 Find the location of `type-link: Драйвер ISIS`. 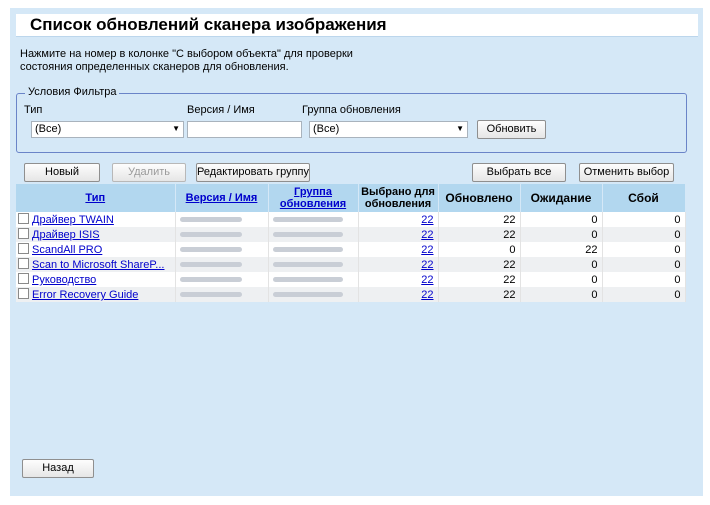

type-link: Драйвер ISIS is located at coordinates (66, 235).